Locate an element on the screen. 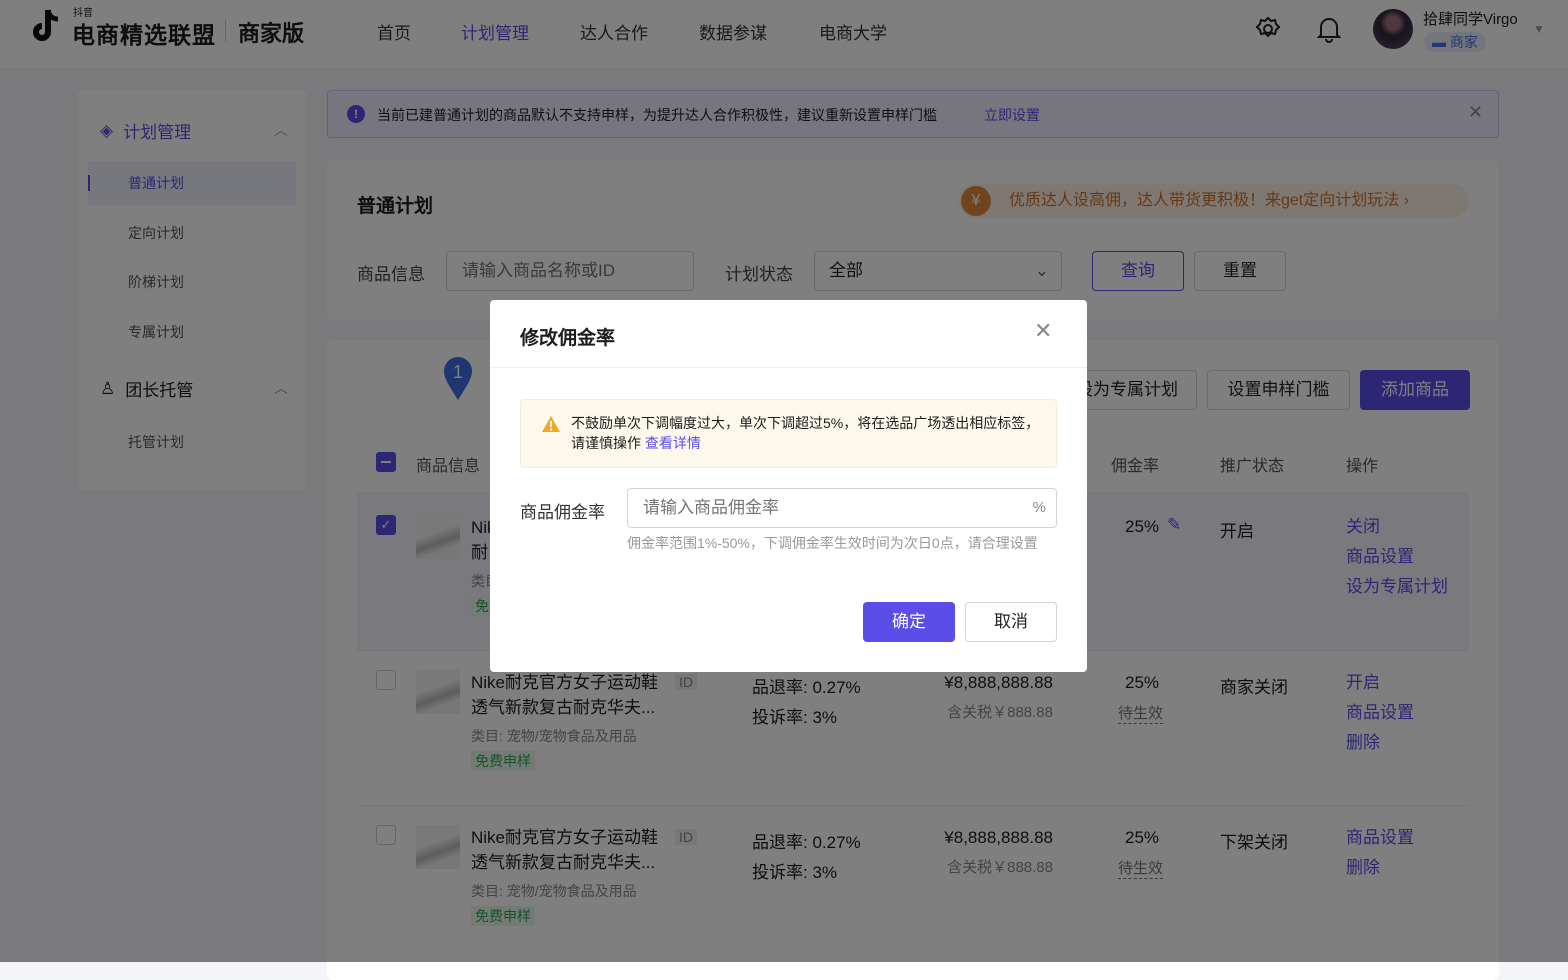 The image size is (1568, 980). cancel-button: 取消 is located at coordinates (1011, 622).